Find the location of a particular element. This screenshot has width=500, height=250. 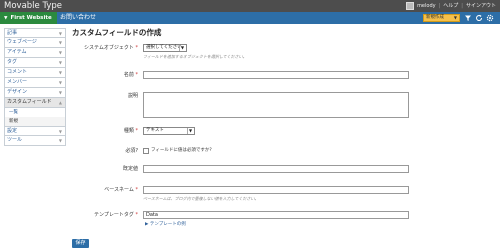

template-example-link: ▶ テンプレートの例 is located at coordinates (165, 225).